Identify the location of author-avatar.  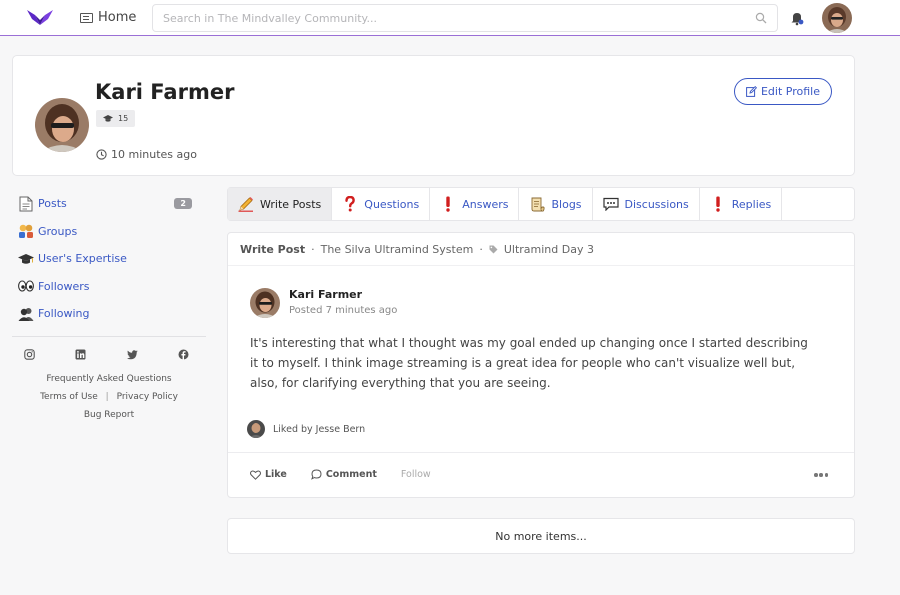
(265, 303).